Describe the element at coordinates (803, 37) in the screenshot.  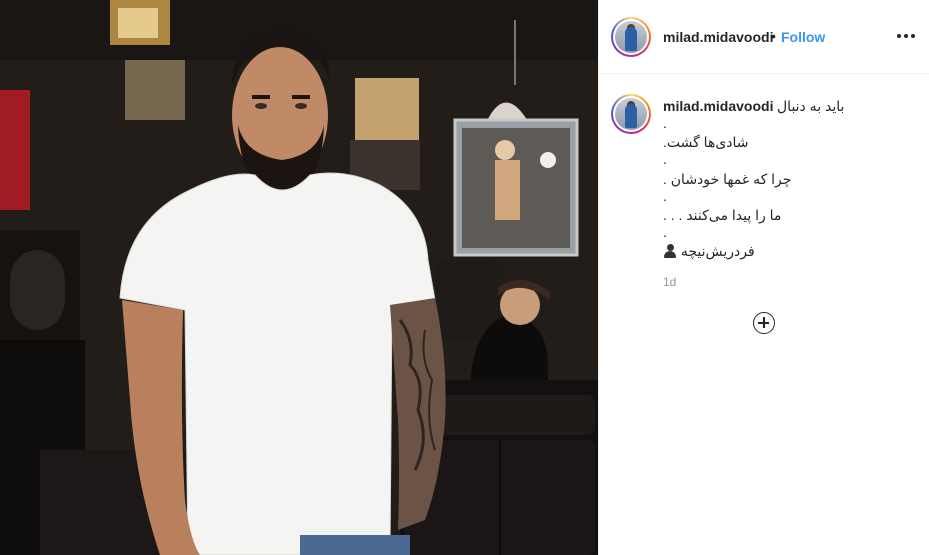
I see `follow-button: Follow` at that location.